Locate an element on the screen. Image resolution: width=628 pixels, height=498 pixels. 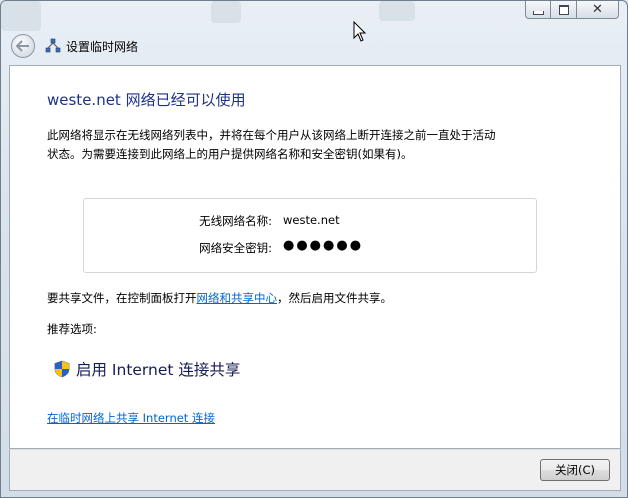
dialog-footer: 关闭(C) is located at coordinates (315, 470).